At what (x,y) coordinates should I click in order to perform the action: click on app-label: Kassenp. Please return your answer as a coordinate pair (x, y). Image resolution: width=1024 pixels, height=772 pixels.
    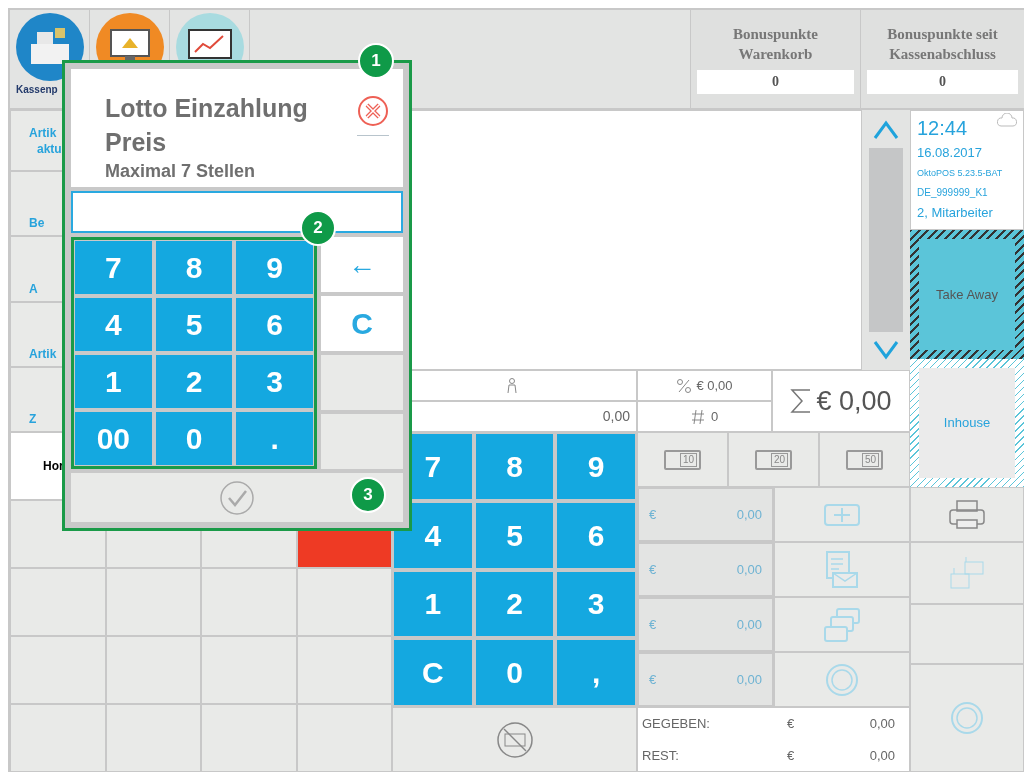
    Looking at the image, I should click on (36, 90).